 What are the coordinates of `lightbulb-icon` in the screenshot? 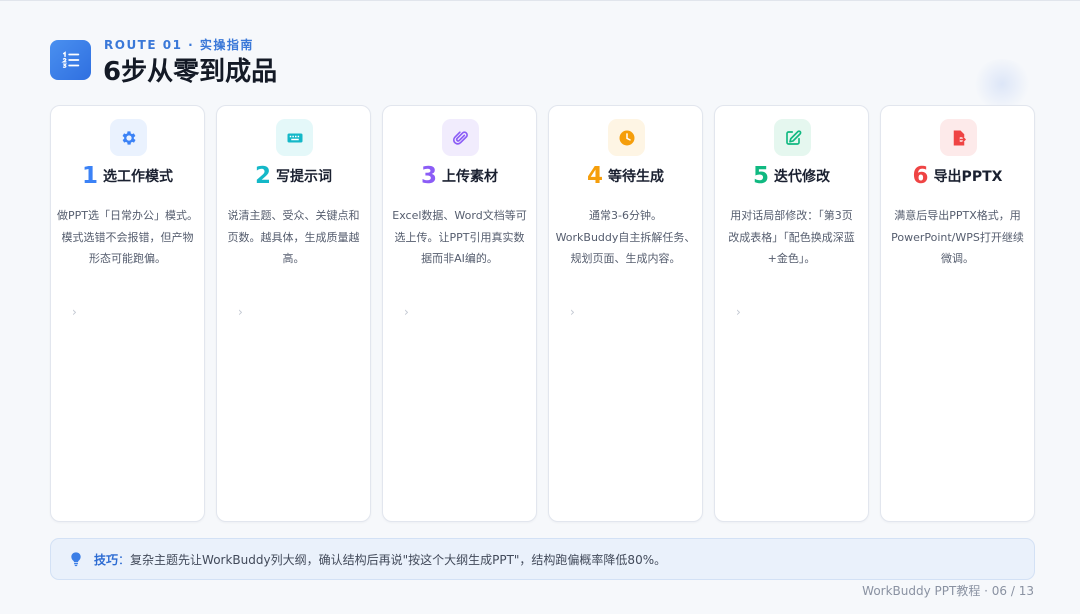 It's located at (76, 559).